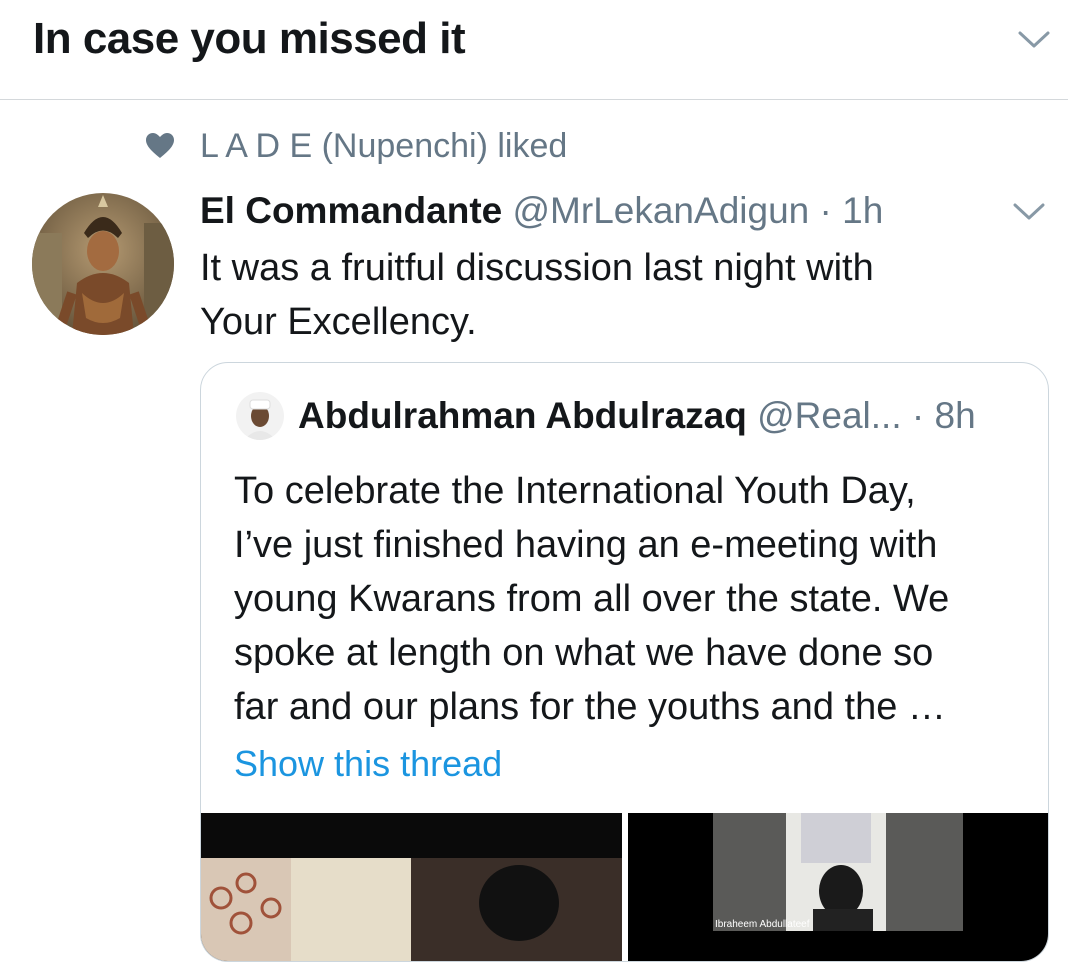 The image size is (1068, 962). I want to click on author-handle: @MrLekanAdigun, so click(661, 210).